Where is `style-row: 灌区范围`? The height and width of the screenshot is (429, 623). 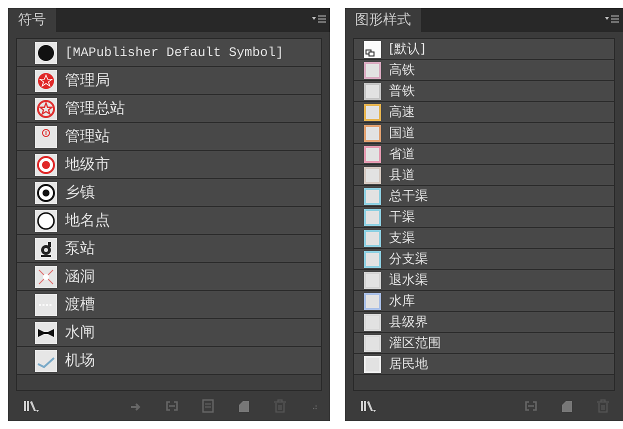
style-row: 灌区范围 is located at coordinates (484, 343).